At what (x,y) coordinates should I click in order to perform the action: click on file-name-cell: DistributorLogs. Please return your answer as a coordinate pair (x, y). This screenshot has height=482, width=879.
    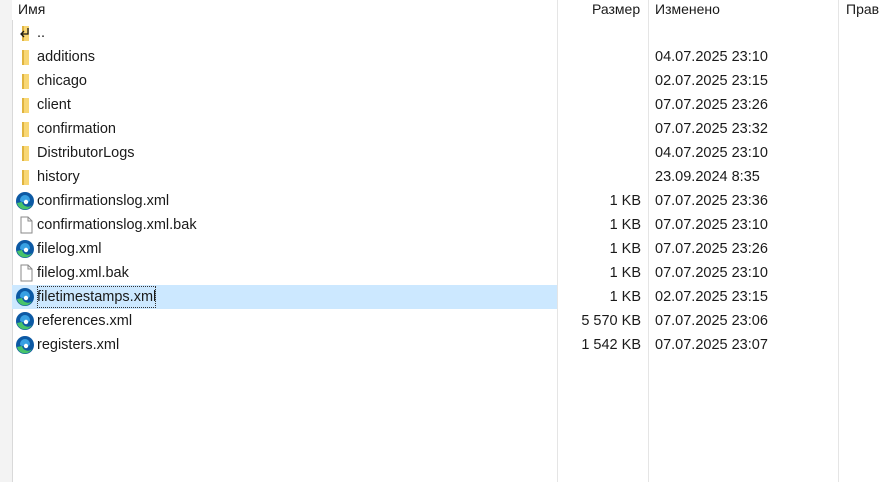
    Looking at the image, I should click on (284, 153).